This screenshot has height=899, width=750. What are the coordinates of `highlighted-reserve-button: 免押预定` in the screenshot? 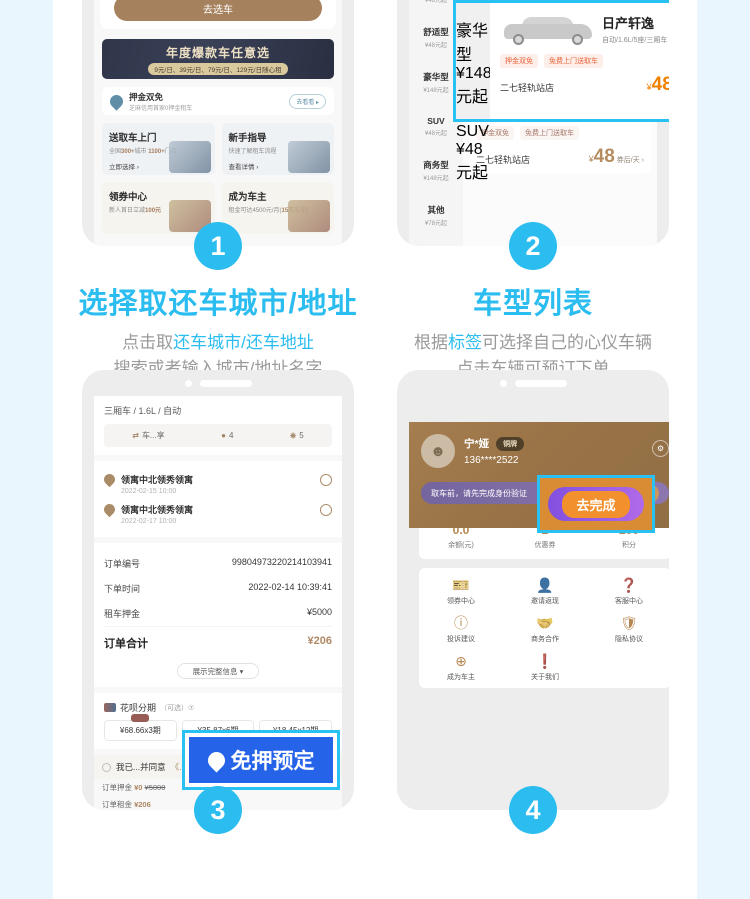 It's located at (261, 760).